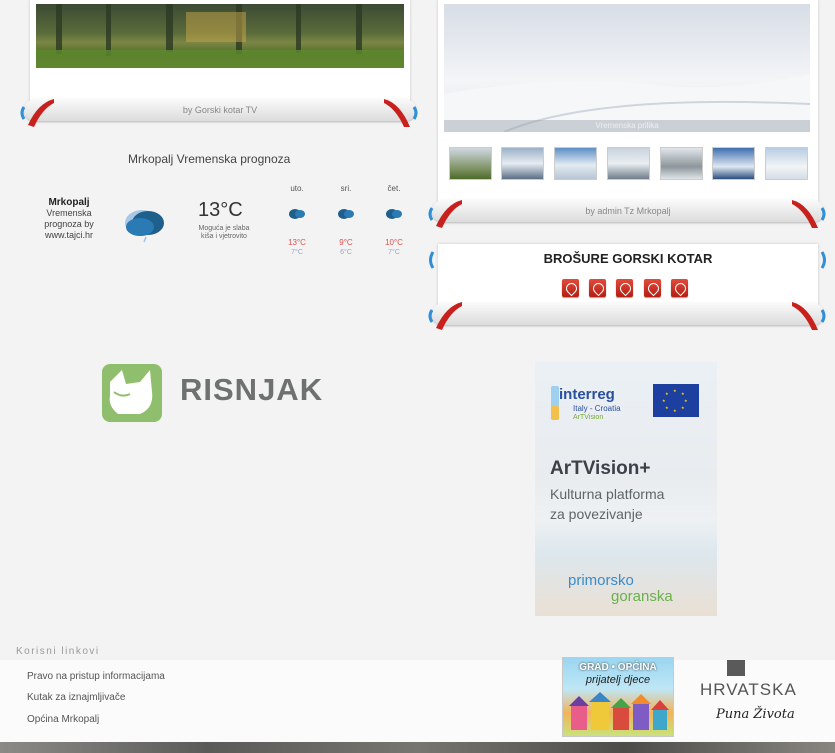 The image size is (835, 753). Describe the element at coordinates (58, 651) in the screenshot. I see `useful-links-title: Korisni linkovi` at that location.